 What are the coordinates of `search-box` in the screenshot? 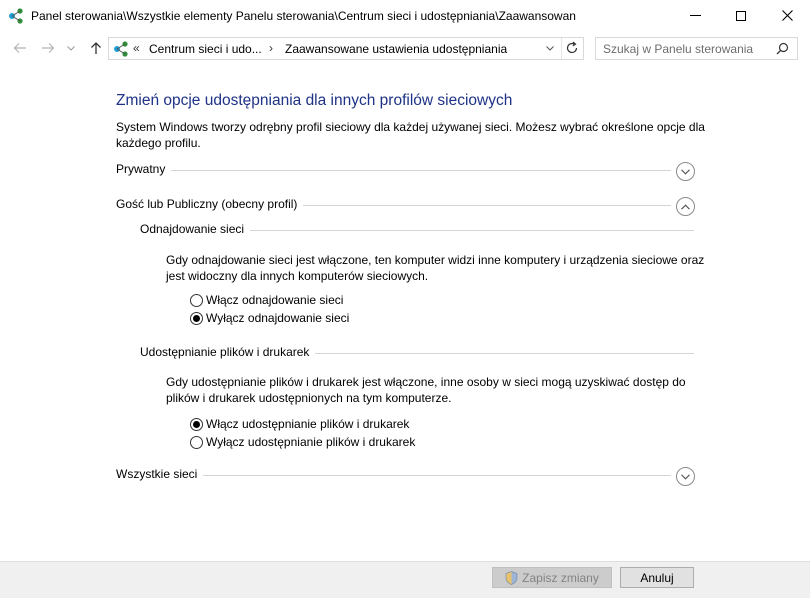 It's located at (696, 48).